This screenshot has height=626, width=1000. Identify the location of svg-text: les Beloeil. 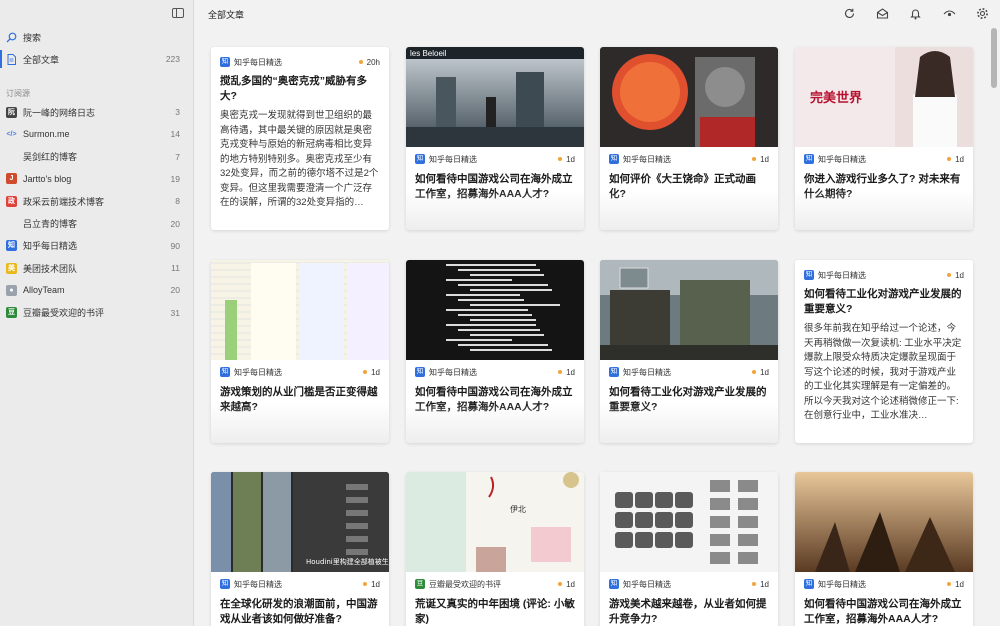
(428, 53).